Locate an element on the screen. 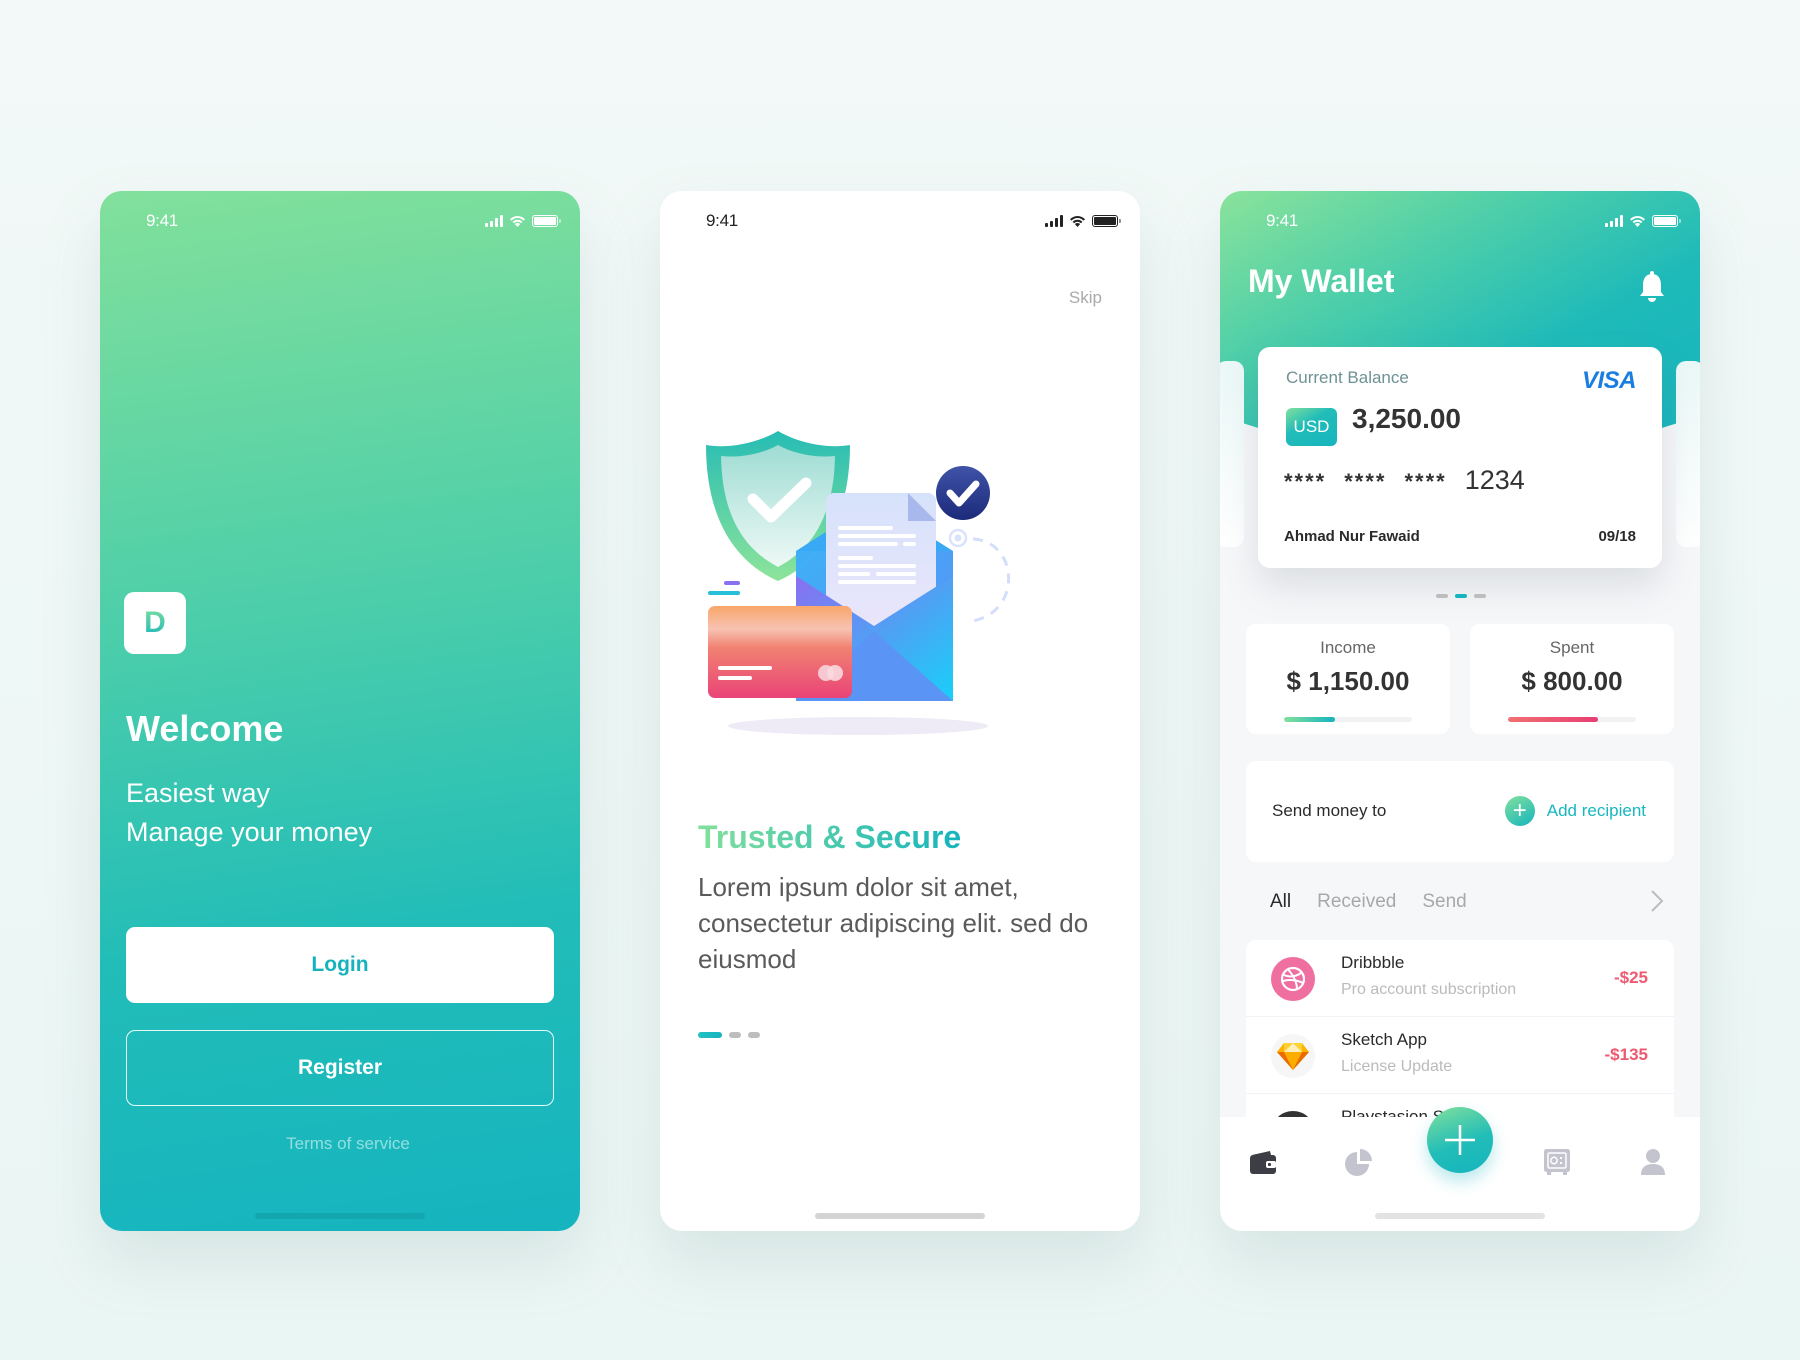 The height and width of the screenshot is (1360, 1800). logo-letter: D is located at coordinates (155, 622).